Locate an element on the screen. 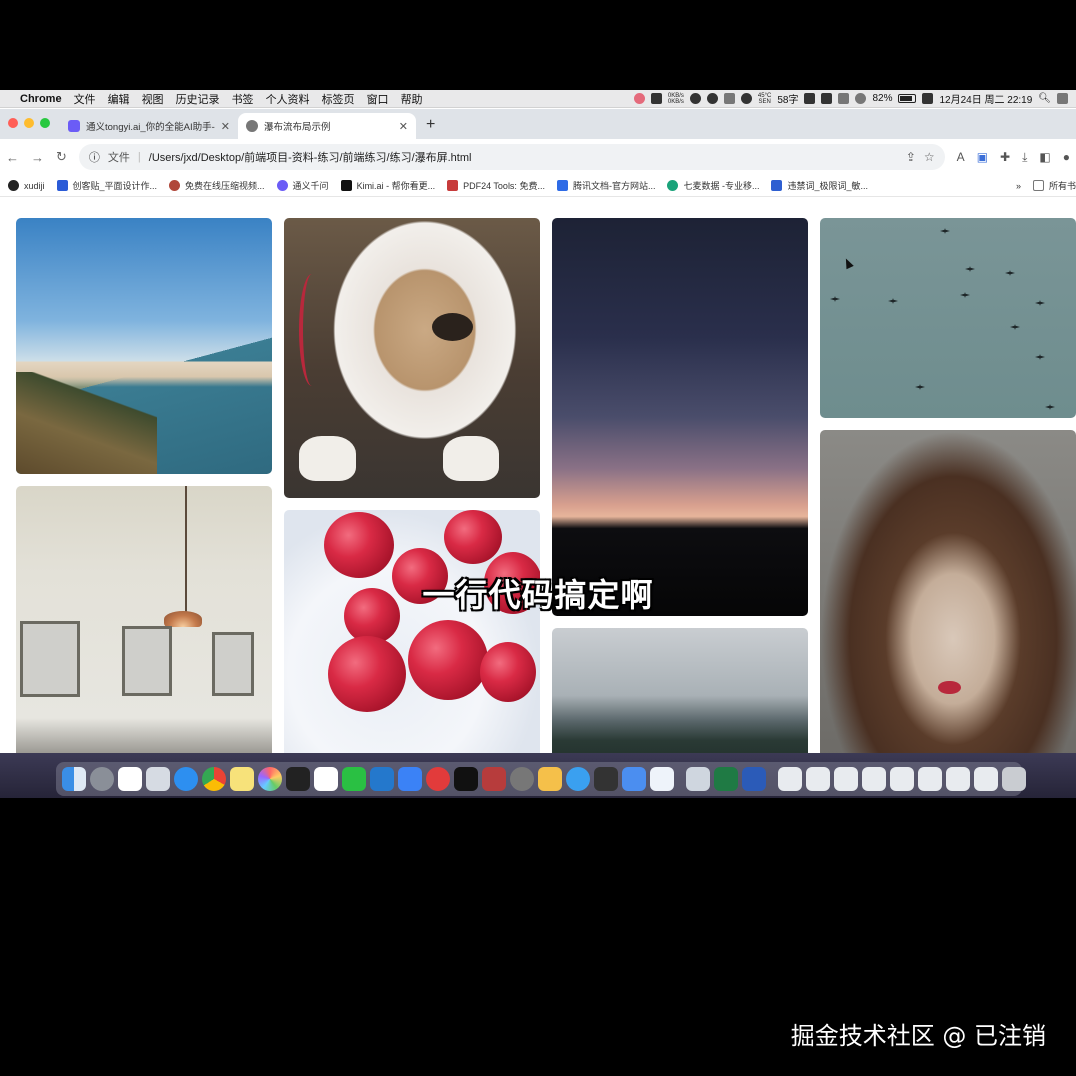 Image resolution: width=1076 pixels, height=1076 pixels. share-icon: ⇪ is located at coordinates (911, 157).